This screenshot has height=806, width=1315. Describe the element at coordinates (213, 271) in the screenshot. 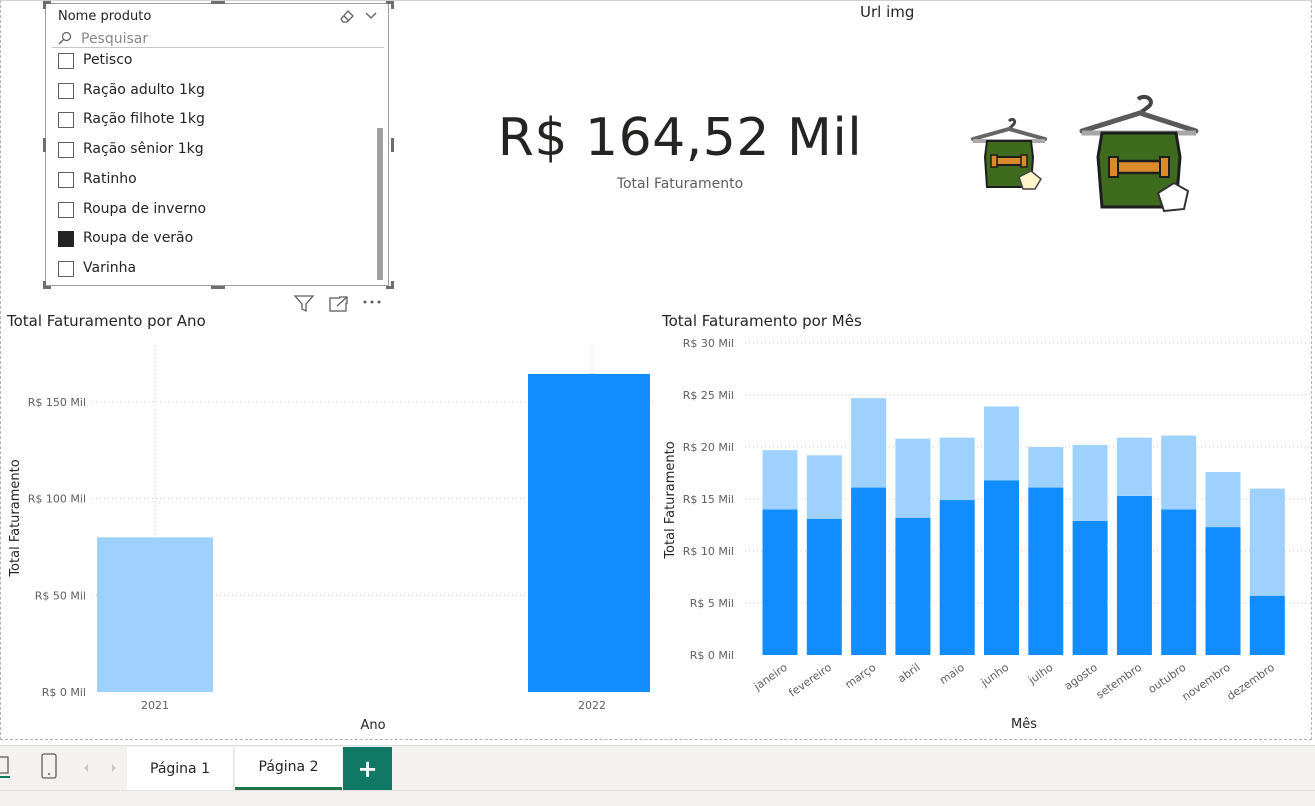

I see `slicer-item: Varinha` at that location.